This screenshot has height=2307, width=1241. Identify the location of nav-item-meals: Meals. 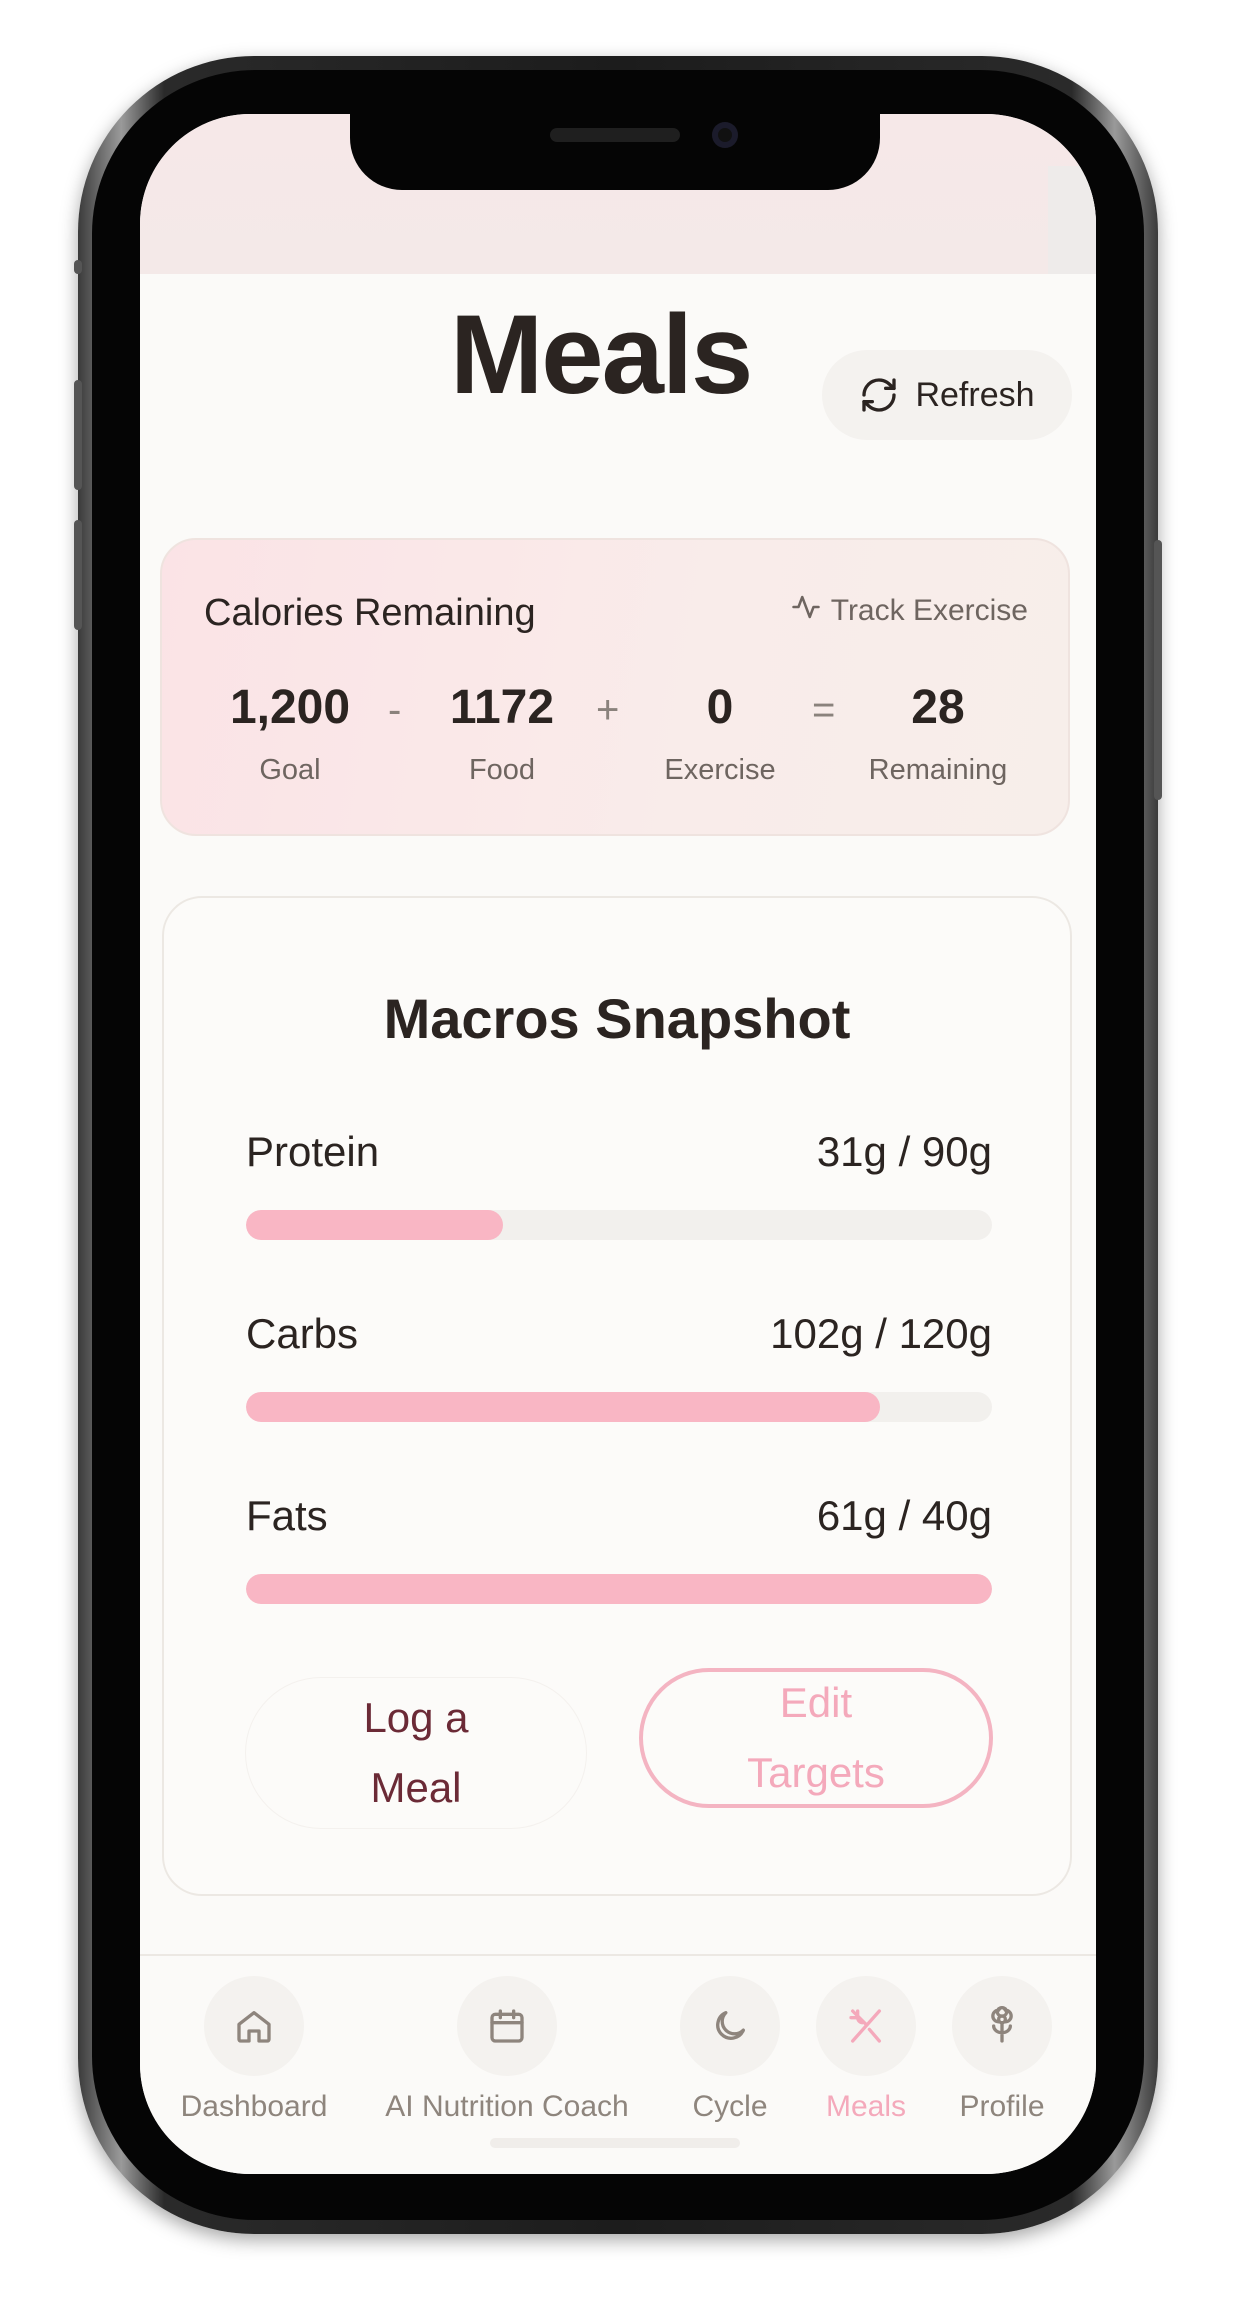
(866, 2050).